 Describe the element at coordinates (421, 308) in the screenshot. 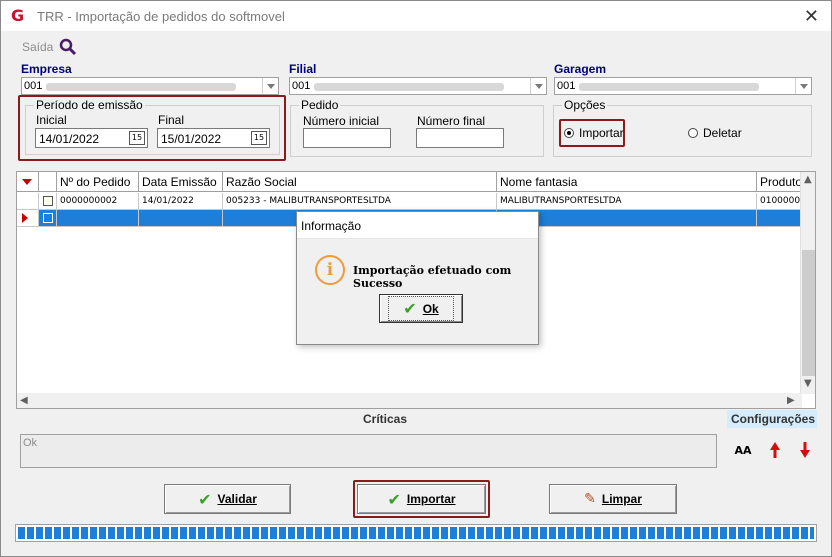

I see `ok-button: ✔ Ok` at that location.